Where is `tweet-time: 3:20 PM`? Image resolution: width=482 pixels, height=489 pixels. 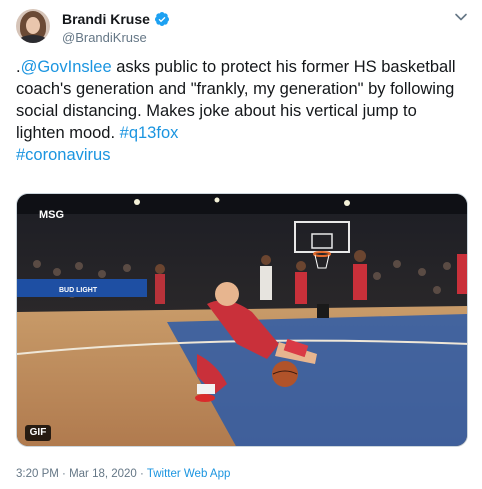 tweet-time: 3:20 PM is located at coordinates (37, 474).